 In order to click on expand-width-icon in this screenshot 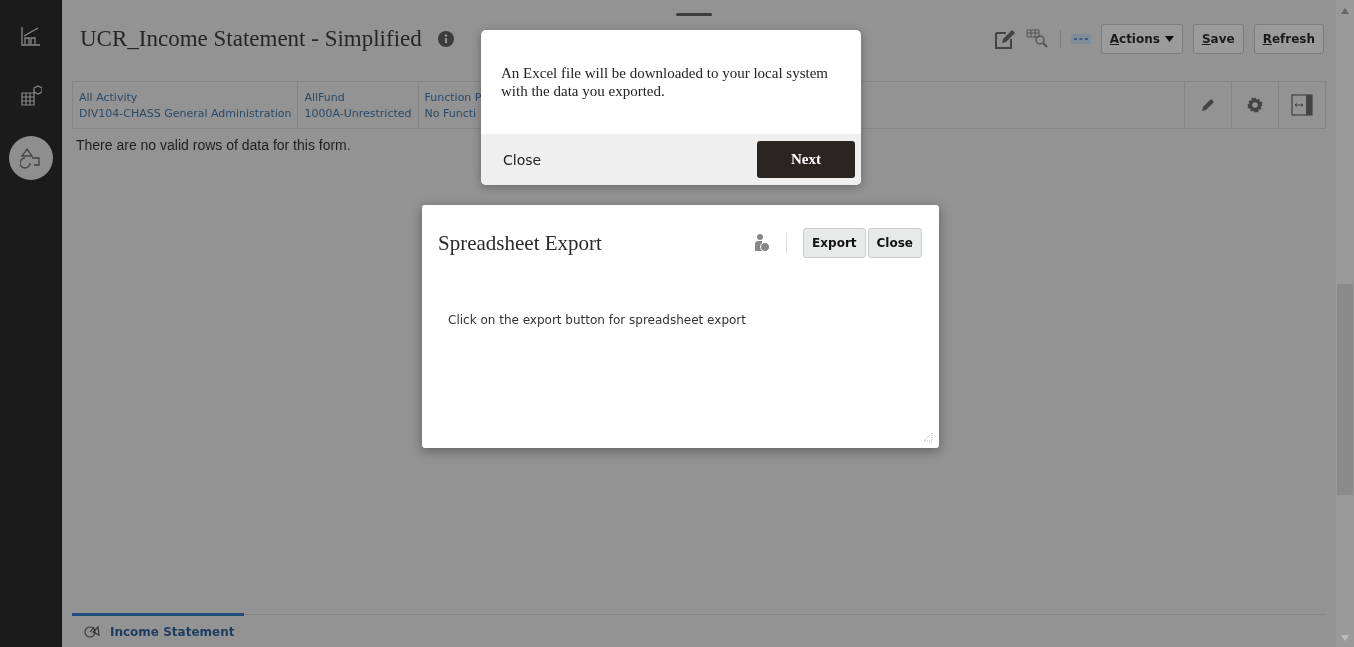, I will do `click(1302, 105)`.